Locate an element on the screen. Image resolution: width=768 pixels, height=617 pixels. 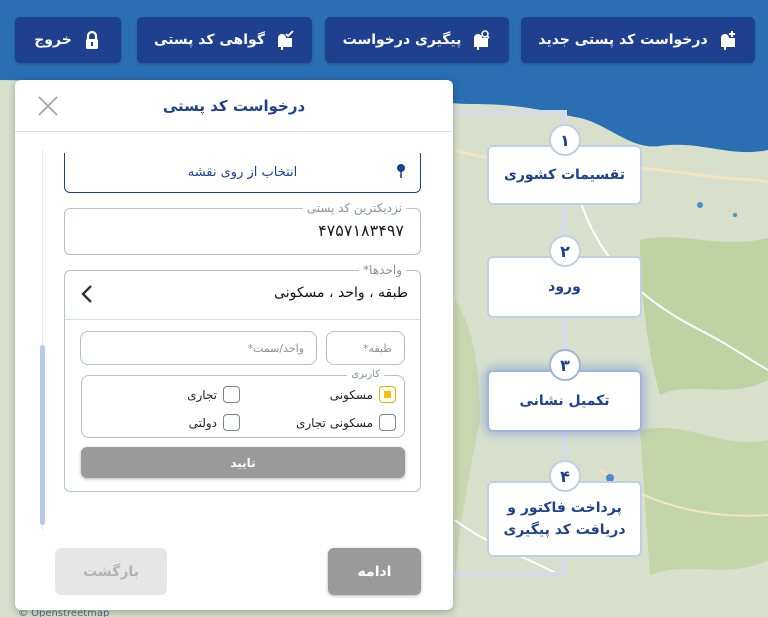
select-on-map-button: انتخاب از روی نقشه is located at coordinates (242, 173).